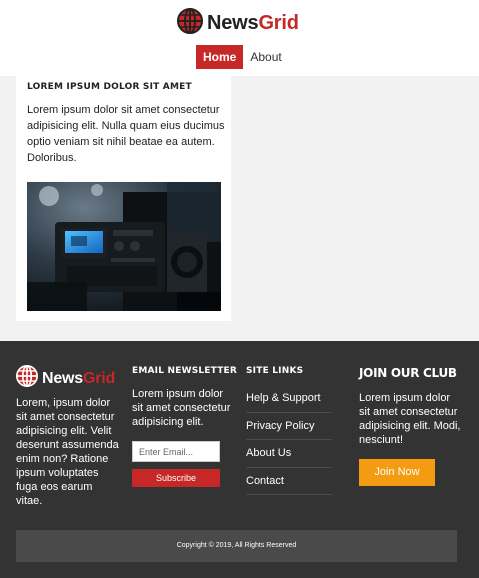  What do you see at coordinates (109, 87) in the screenshot?
I see `article-title: LOREM IPSUM DOLOR SIT AMET` at bounding box center [109, 87].